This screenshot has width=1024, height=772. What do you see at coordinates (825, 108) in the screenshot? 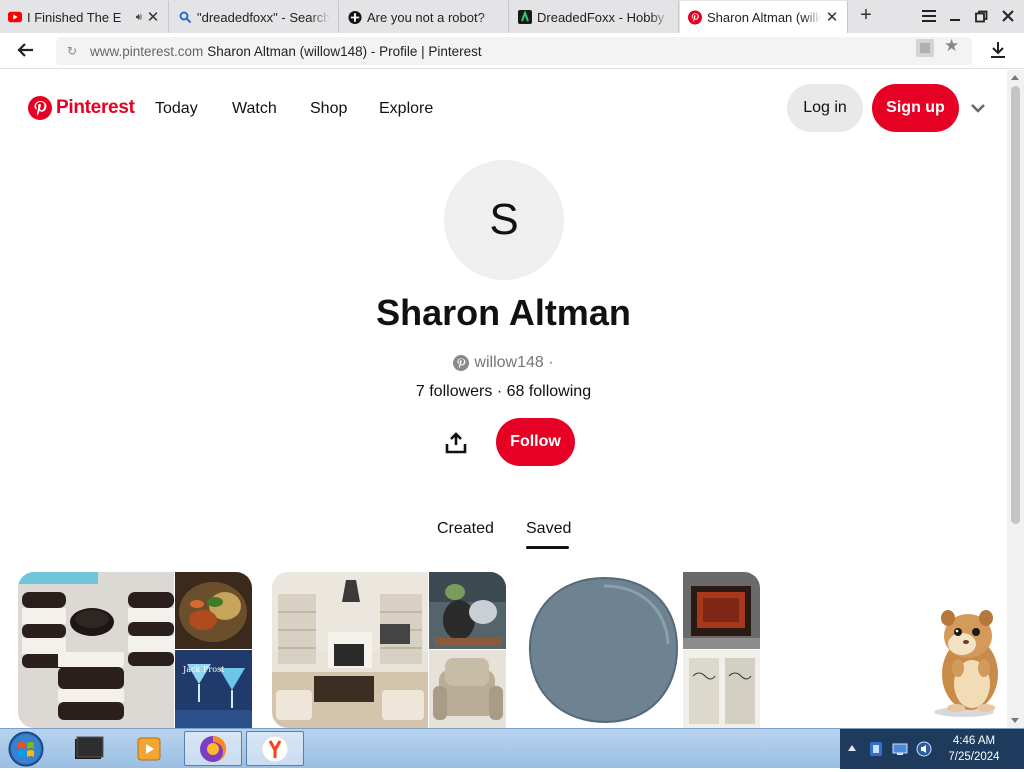
I see `login-button: Log in` at bounding box center [825, 108].